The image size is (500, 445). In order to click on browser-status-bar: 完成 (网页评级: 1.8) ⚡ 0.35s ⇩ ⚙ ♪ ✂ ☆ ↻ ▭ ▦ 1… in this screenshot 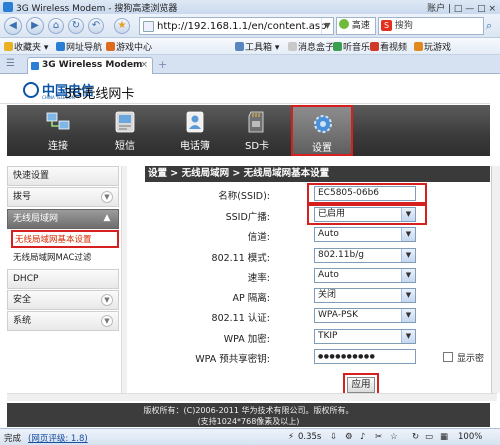, I will do `click(250, 436)`.